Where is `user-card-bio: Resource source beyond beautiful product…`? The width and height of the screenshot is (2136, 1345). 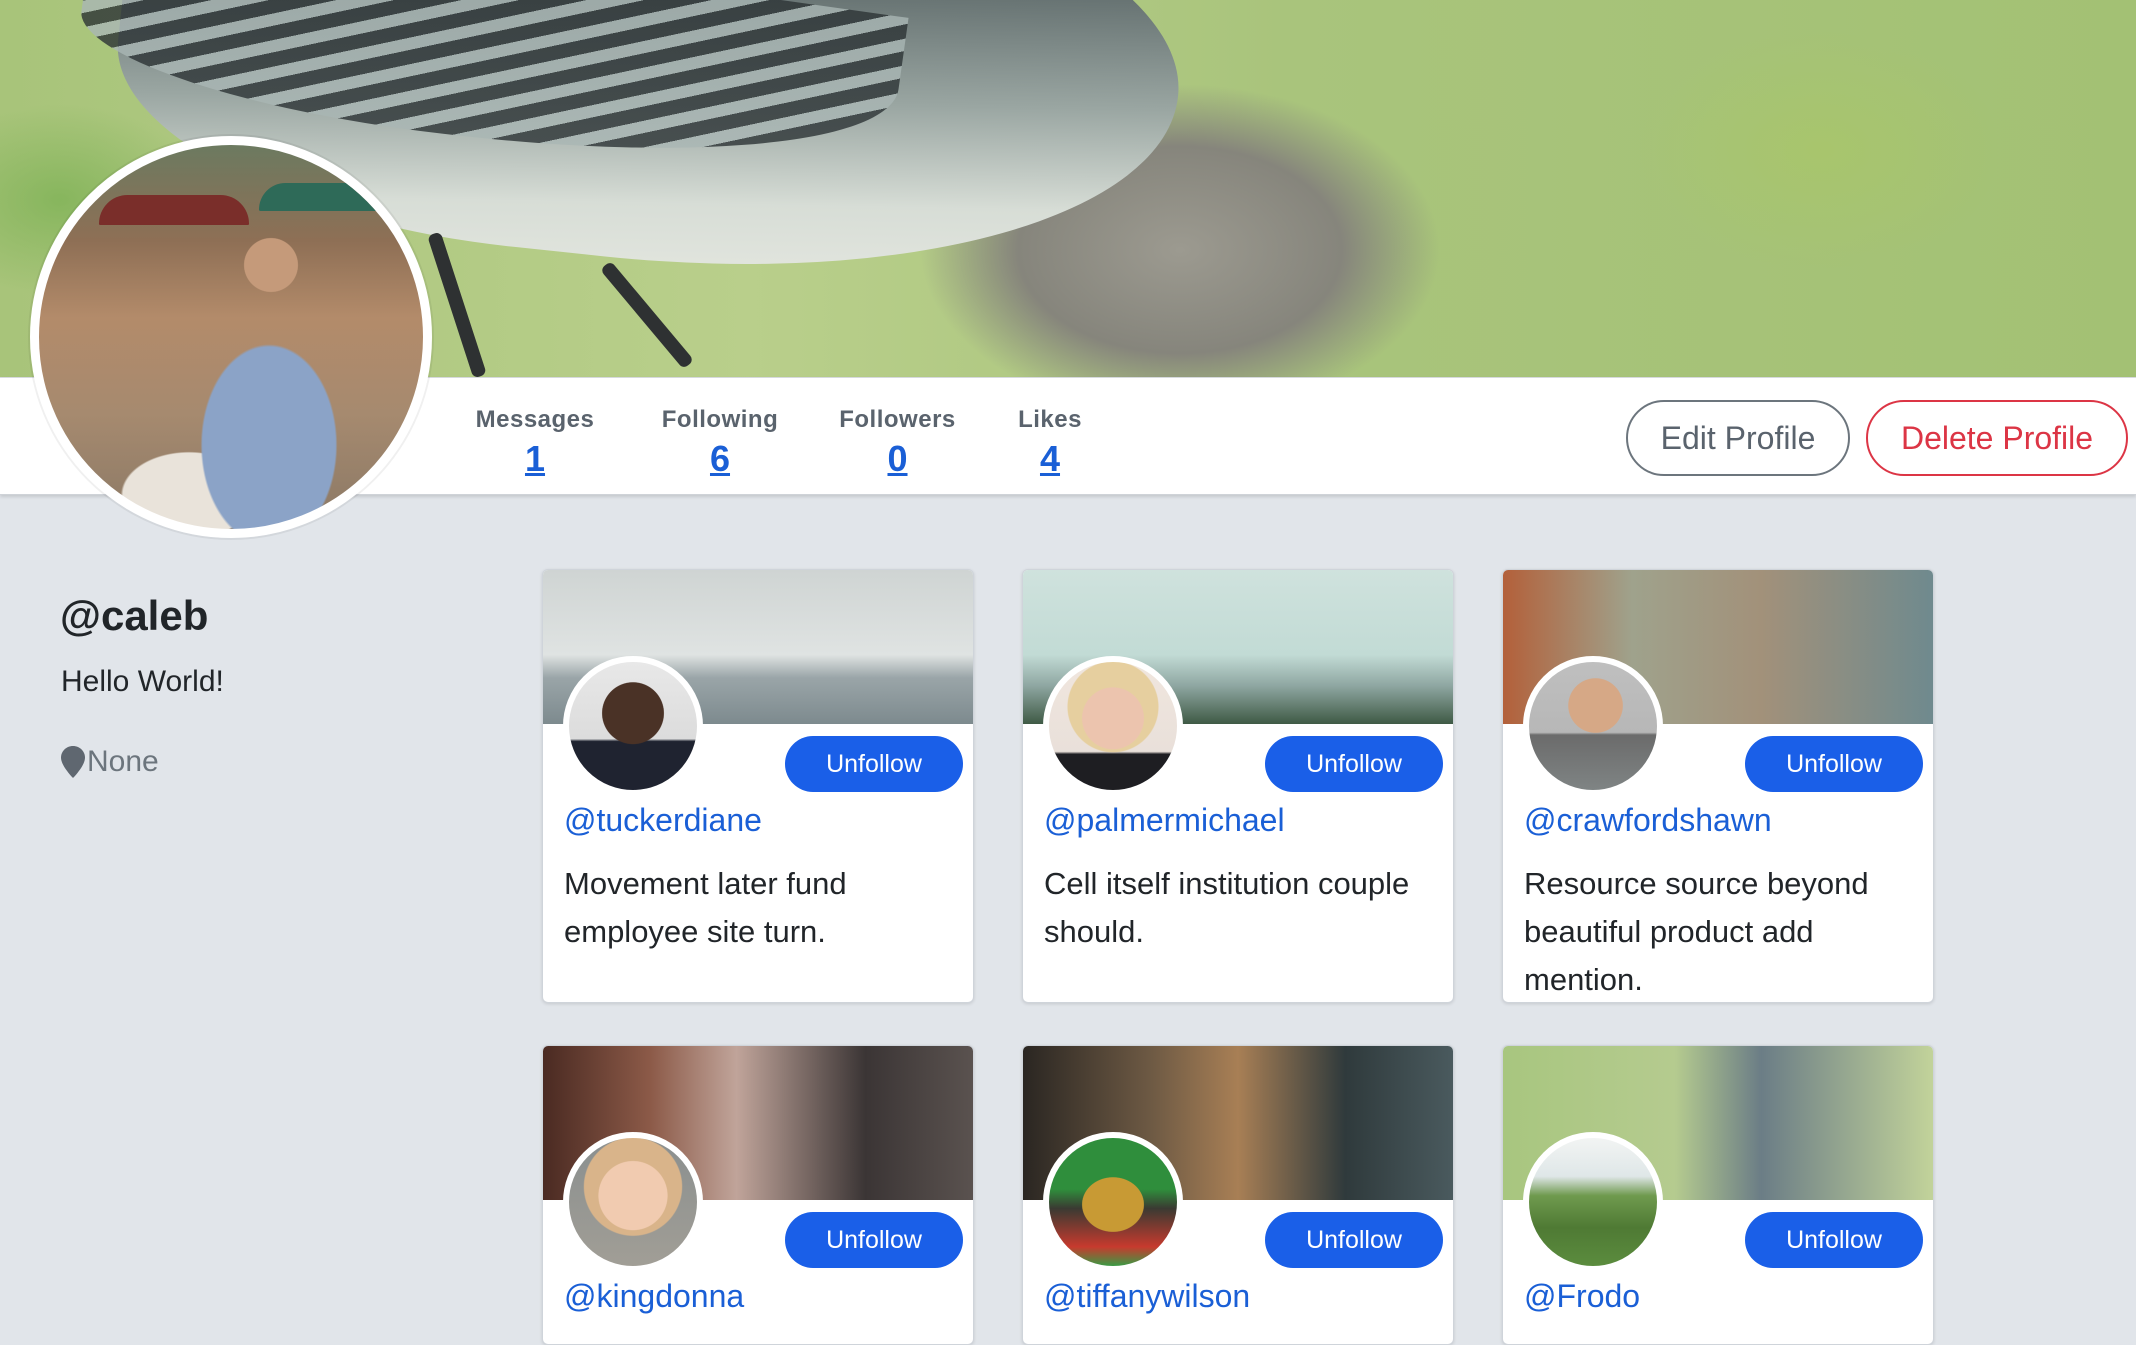 user-card-bio: Resource source beyond beautiful product… is located at coordinates (1696, 931).